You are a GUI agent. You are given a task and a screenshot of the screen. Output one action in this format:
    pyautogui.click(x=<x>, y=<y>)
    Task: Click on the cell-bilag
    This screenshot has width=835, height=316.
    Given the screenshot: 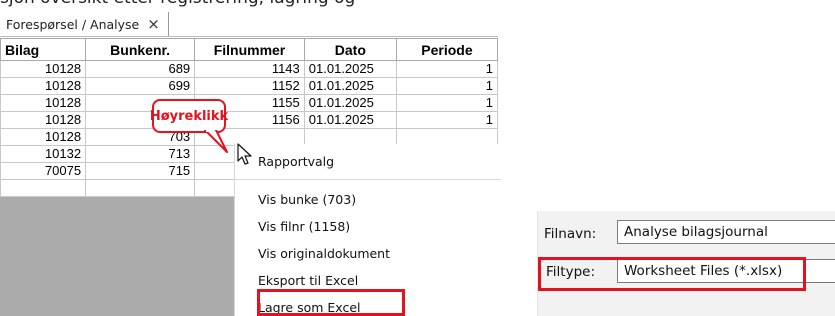 What is the action you would take?
    pyautogui.click(x=43, y=188)
    